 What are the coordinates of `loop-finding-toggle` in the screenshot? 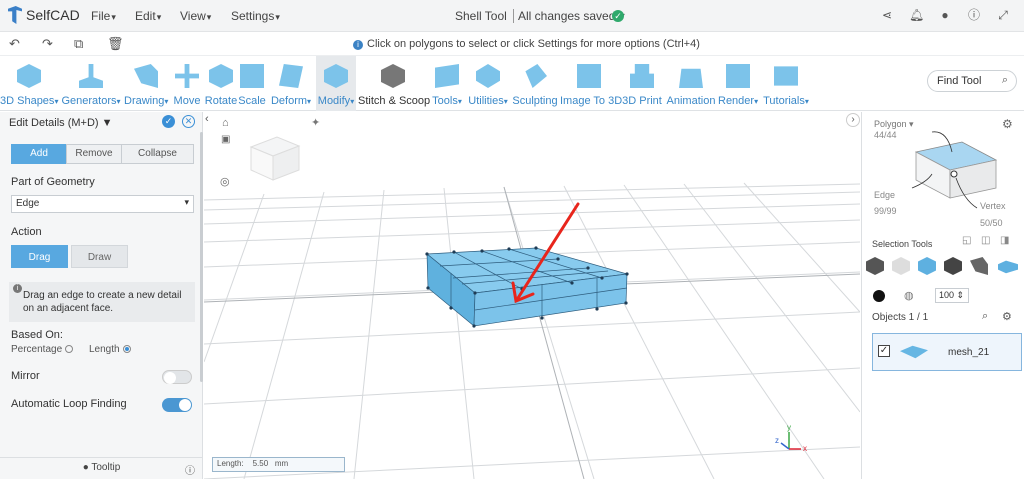 It's located at (177, 405).